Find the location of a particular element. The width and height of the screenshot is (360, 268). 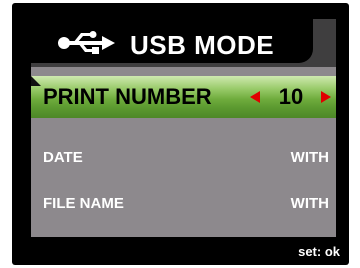

menu-item-date: DATE WITH is located at coordinates (183, 158).